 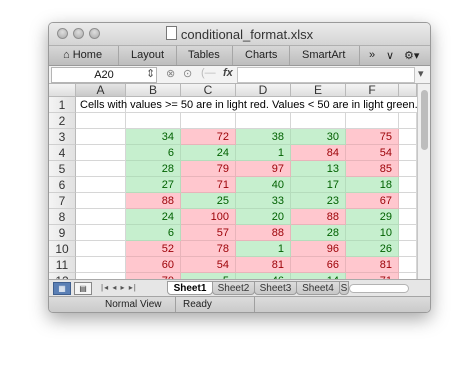 I want to click on page-layout-view-button: ▤, so click(x=83, y=288).